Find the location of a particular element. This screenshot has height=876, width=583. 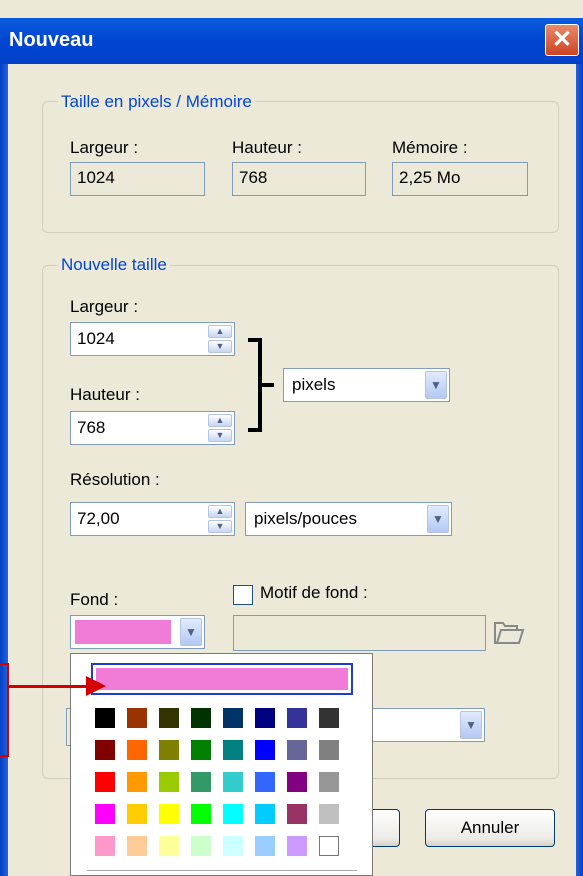

memory-width-field: 1024 is located at coordinates (137, 179).